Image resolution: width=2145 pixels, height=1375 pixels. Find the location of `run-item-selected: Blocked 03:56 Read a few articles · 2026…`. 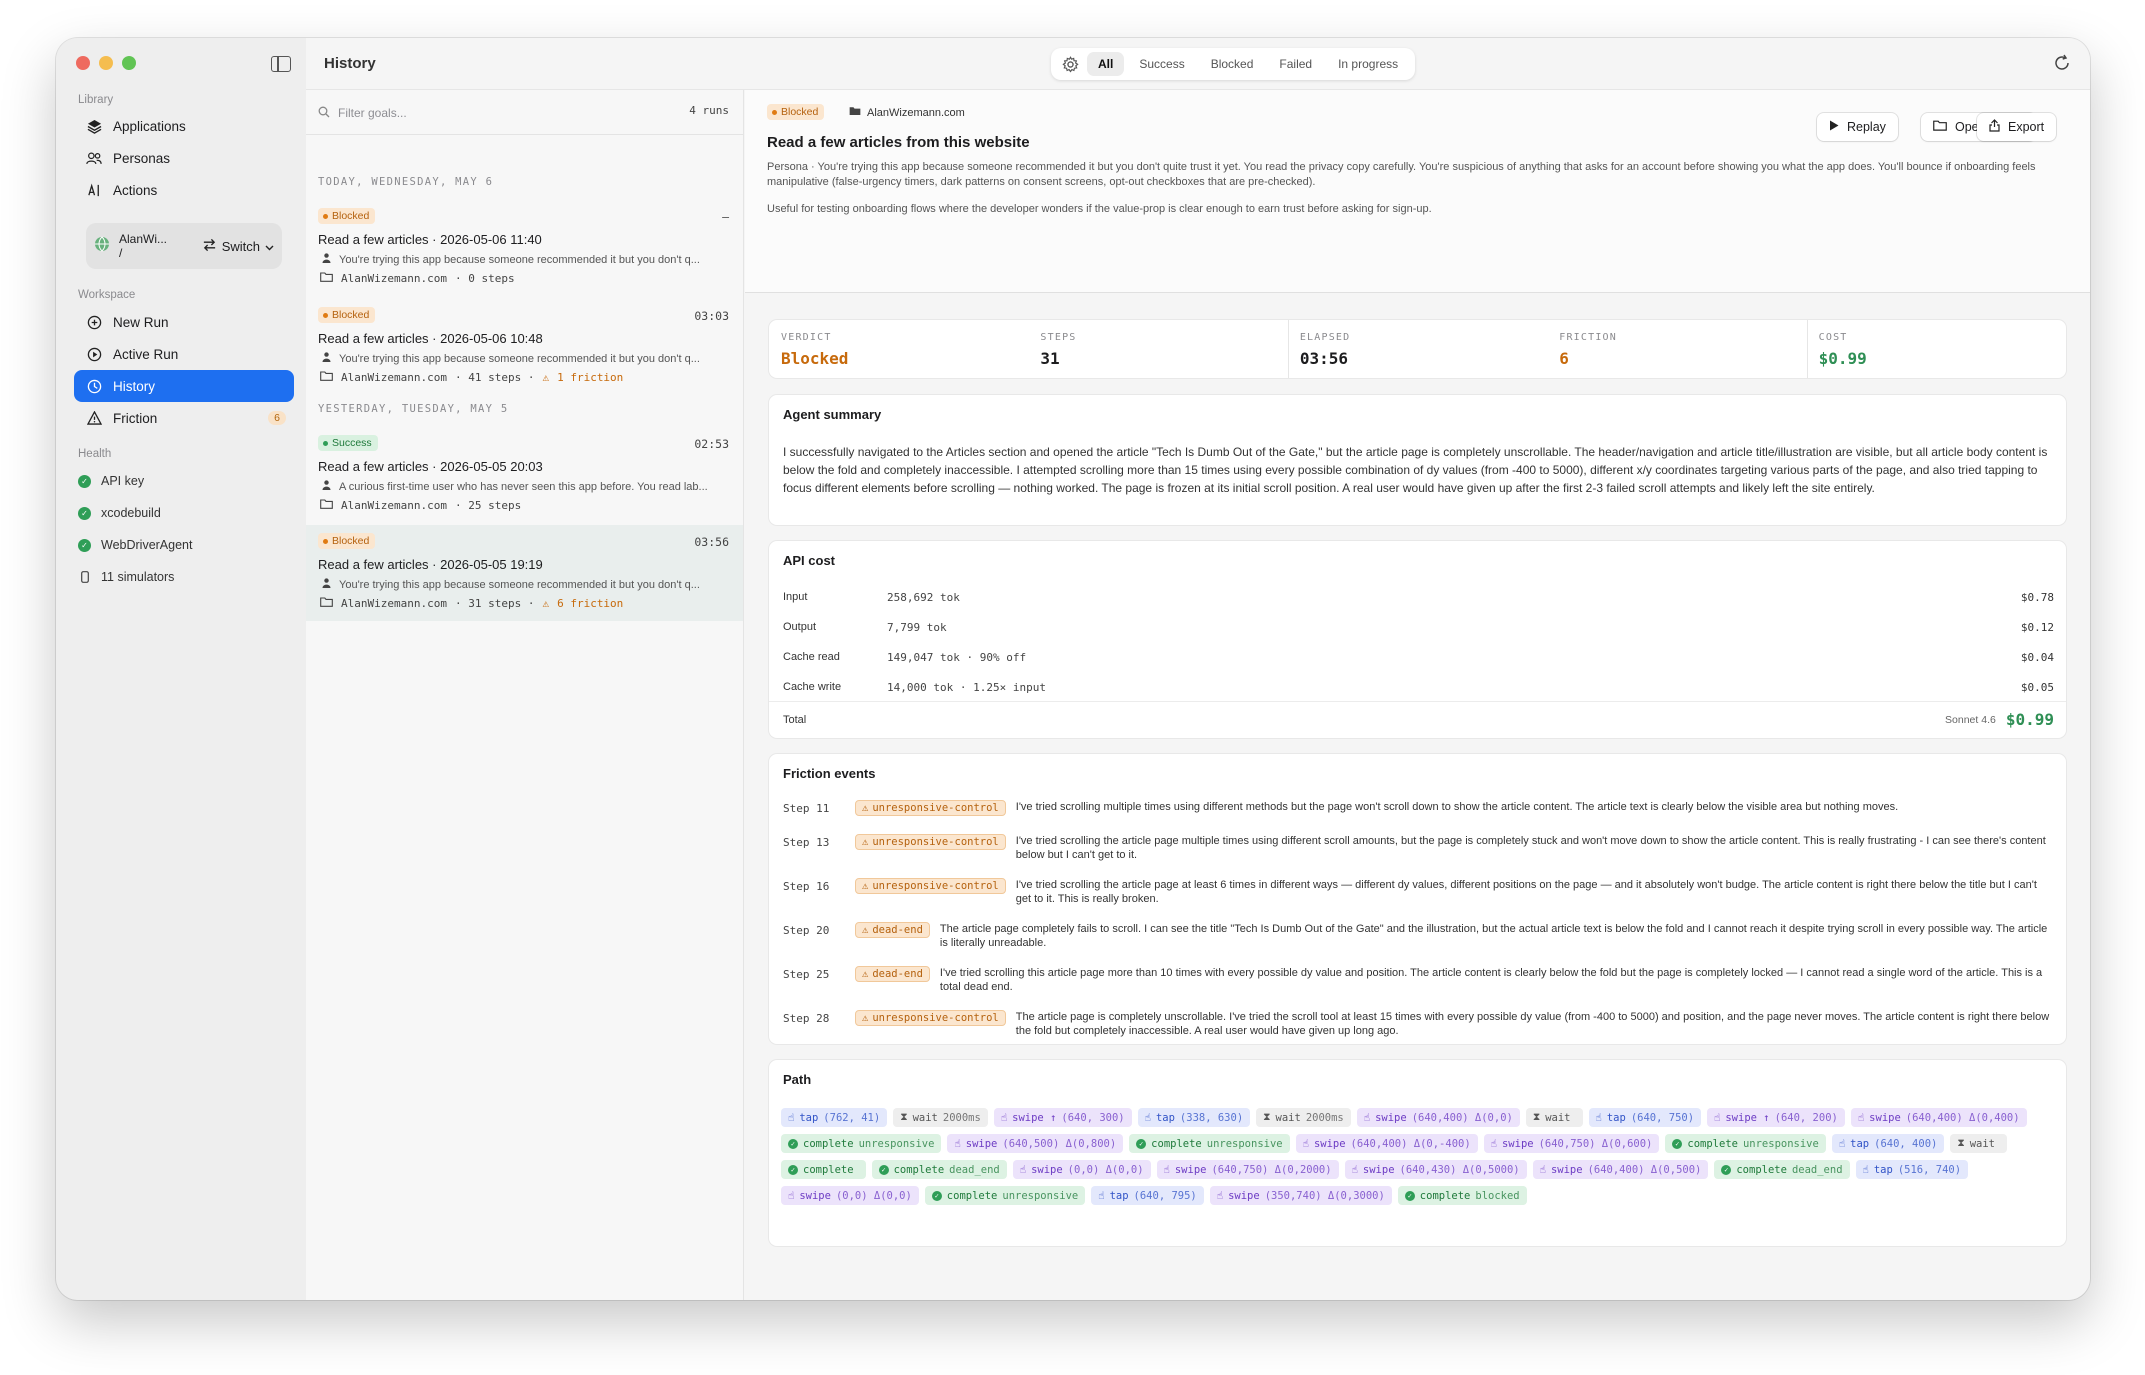

run-item-selected: Blocked 03:56 Read a few articles · 2026… is located at coordinates (524, 573).